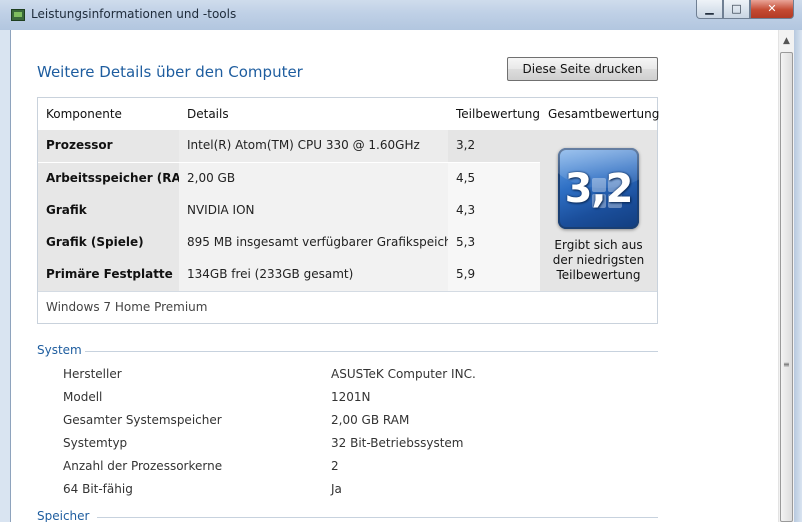 This screenshot has width=802, height=522. Describe the element at coordinates (108, 275) in the screenshot. I see `component-name: Primäre Festplatte` at that location.